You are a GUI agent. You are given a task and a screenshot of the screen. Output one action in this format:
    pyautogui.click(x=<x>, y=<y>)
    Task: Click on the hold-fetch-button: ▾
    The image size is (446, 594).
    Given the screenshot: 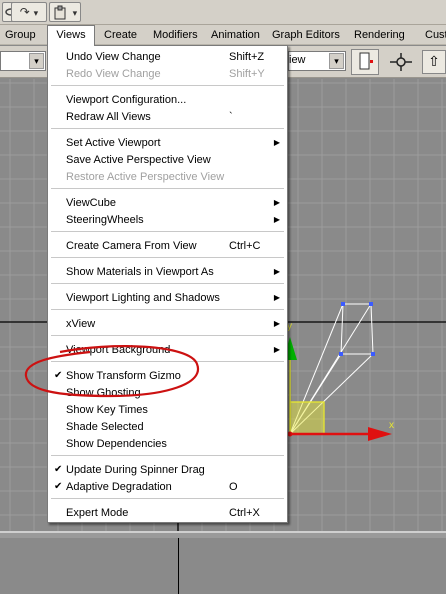 What is the action you would take?
    pyautogui.click(x=65, y=12)
    